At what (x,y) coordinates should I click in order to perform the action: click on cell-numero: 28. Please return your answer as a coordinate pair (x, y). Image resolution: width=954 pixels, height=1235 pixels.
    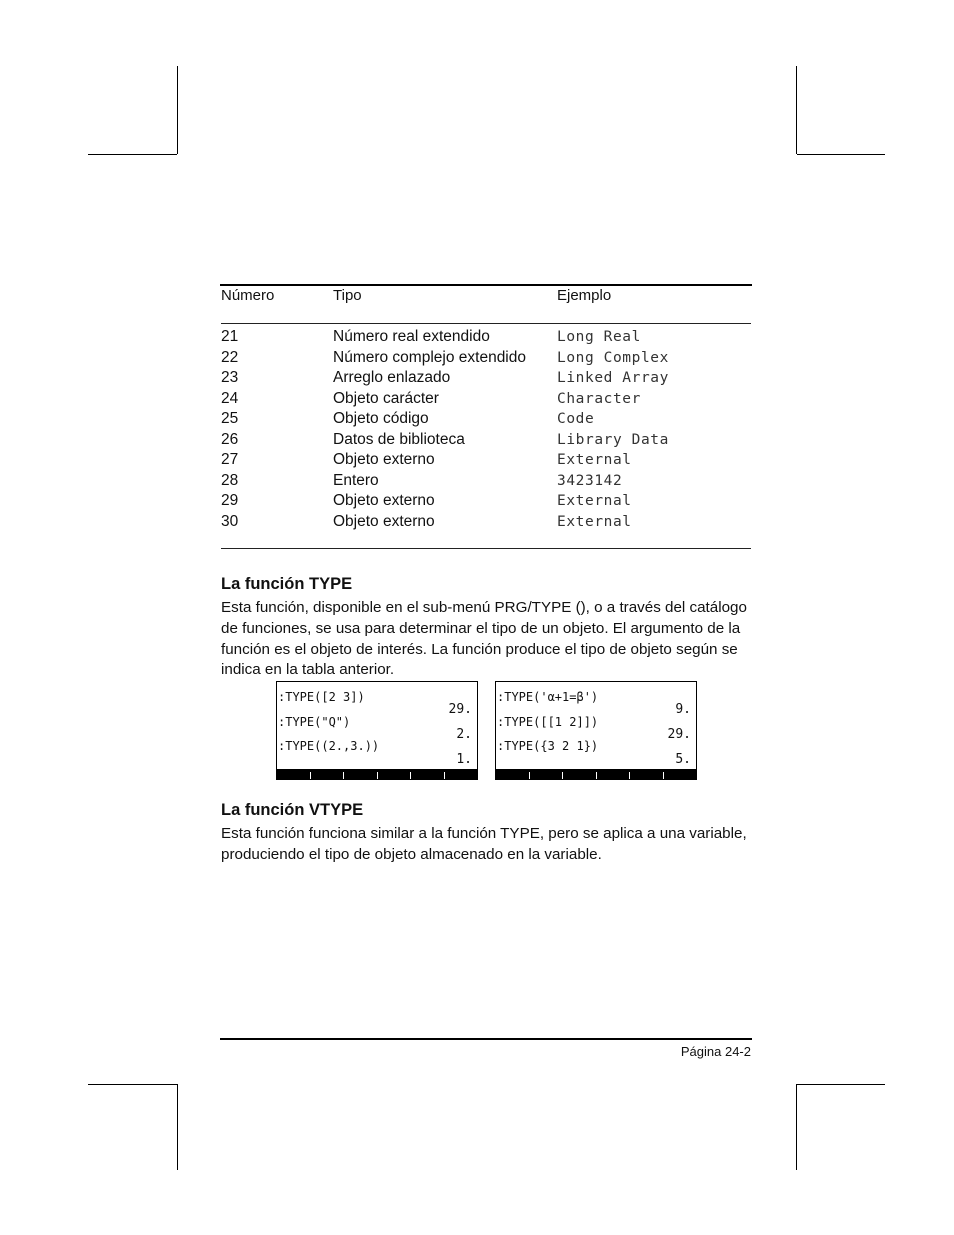
    Looking at the image, I should click on (230, 480).